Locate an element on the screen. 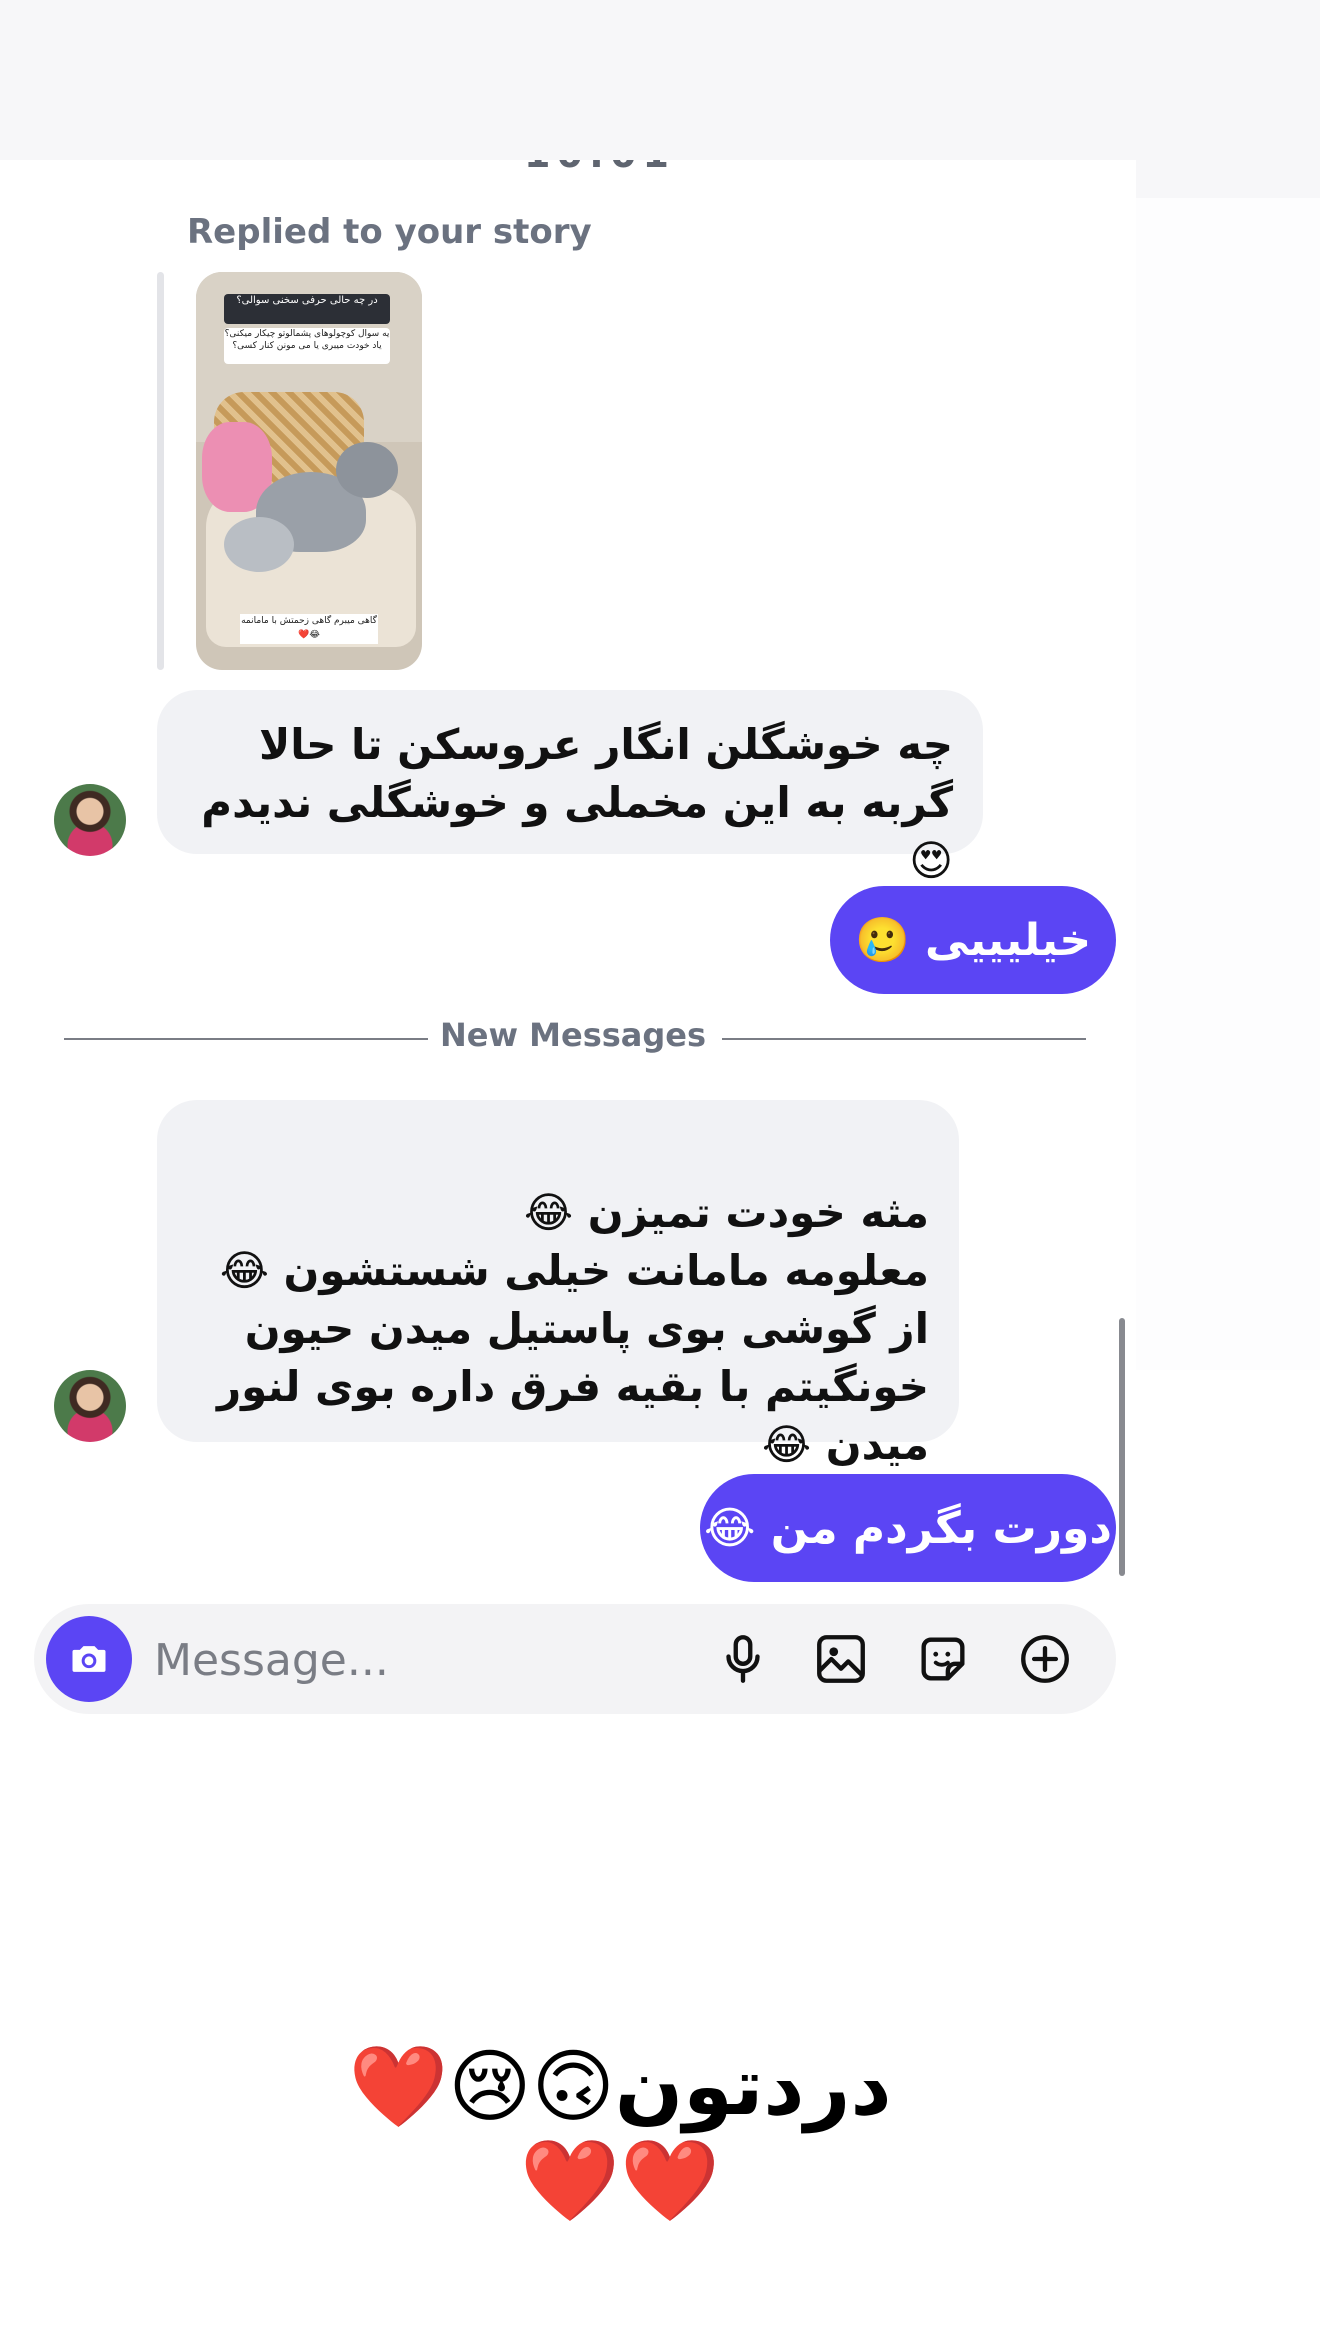 This screenshot has width=1320, height=2346. timestamp-partial: 10:01 is located at coordinates (596, 168).